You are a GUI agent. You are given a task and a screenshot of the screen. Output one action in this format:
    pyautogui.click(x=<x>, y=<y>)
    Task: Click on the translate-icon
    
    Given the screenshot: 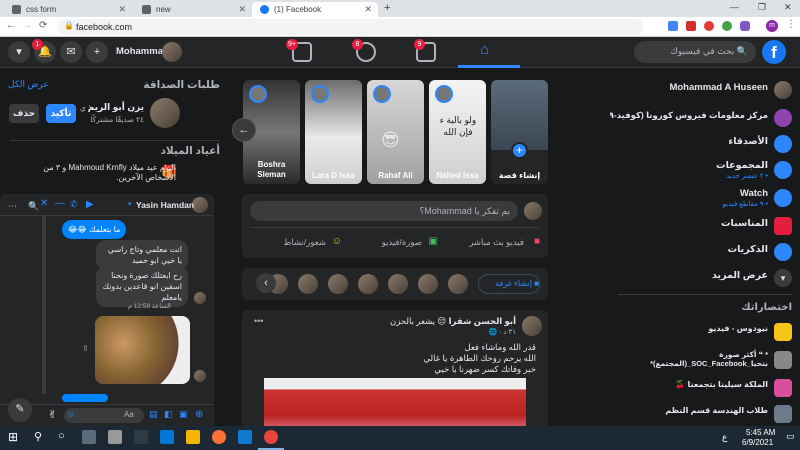 What is the action you would take?
    pyautogui.click(x=673, y=26)
    